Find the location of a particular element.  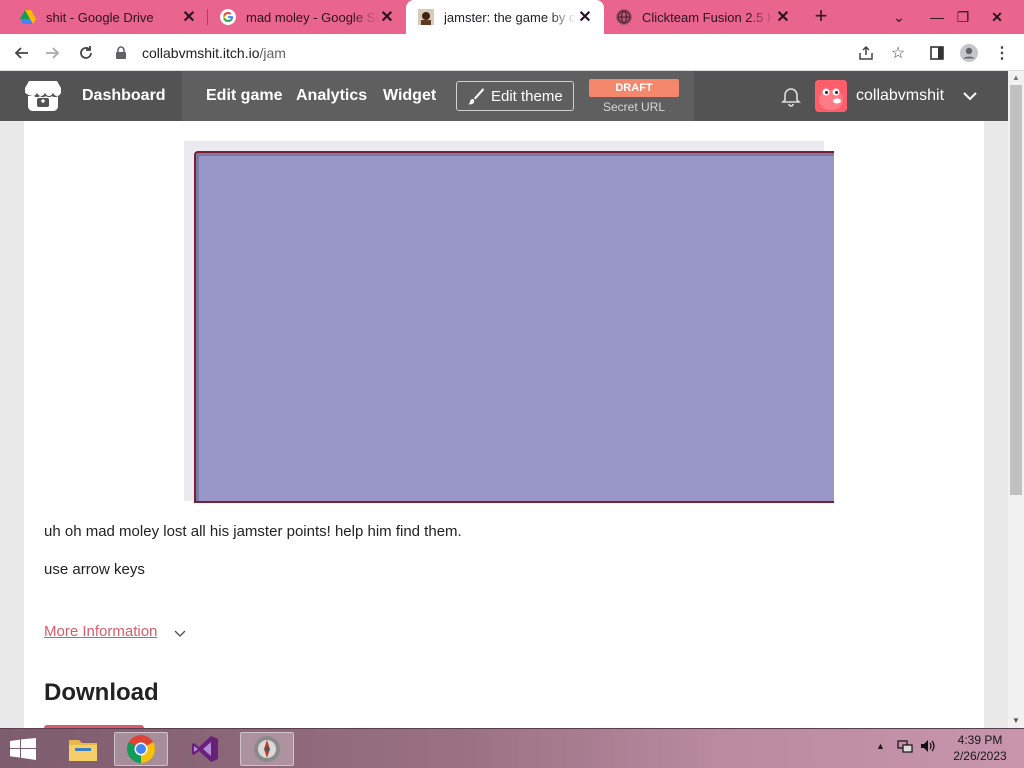

scroll-down-arrow-icon: ▼ is located at coordinates (1016, 721).